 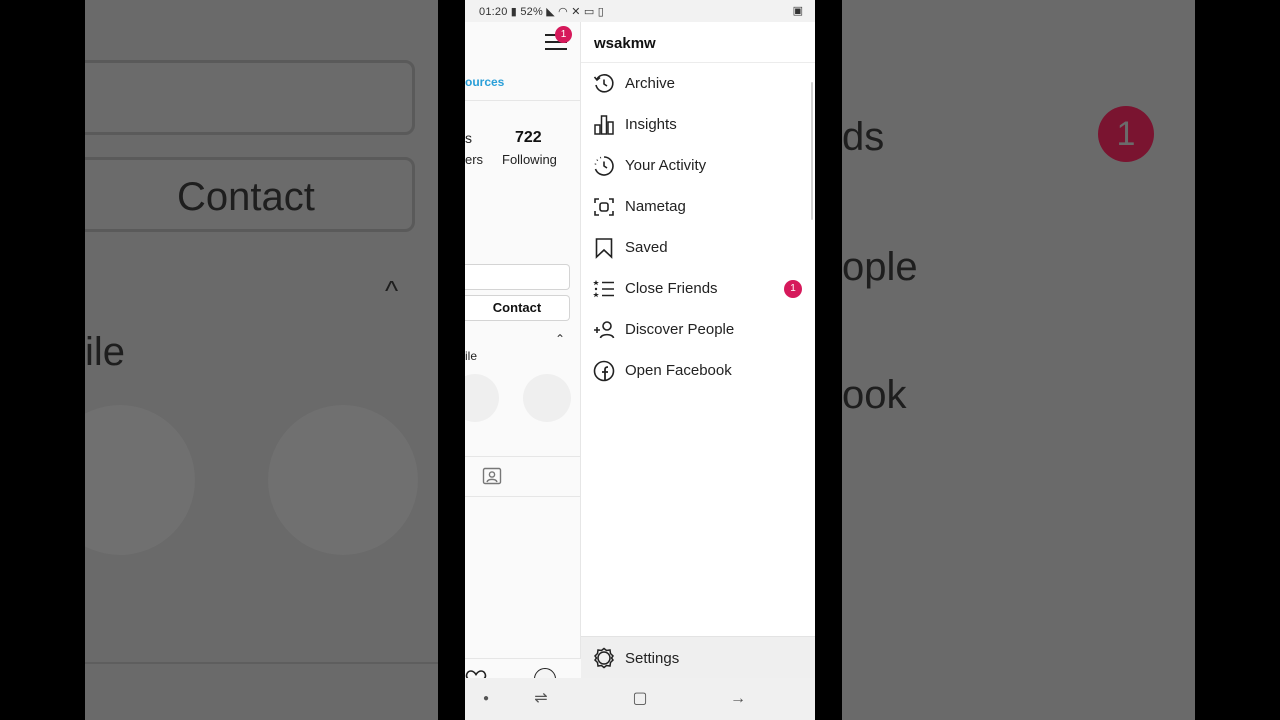 What do you see at coordinates (640, 11) in the screenshot?
I see `status-bar: 01:20 ▮ 52% ◣ ◠ ✕ ▭ ▯ ▣` at bounding box center [640, 11].